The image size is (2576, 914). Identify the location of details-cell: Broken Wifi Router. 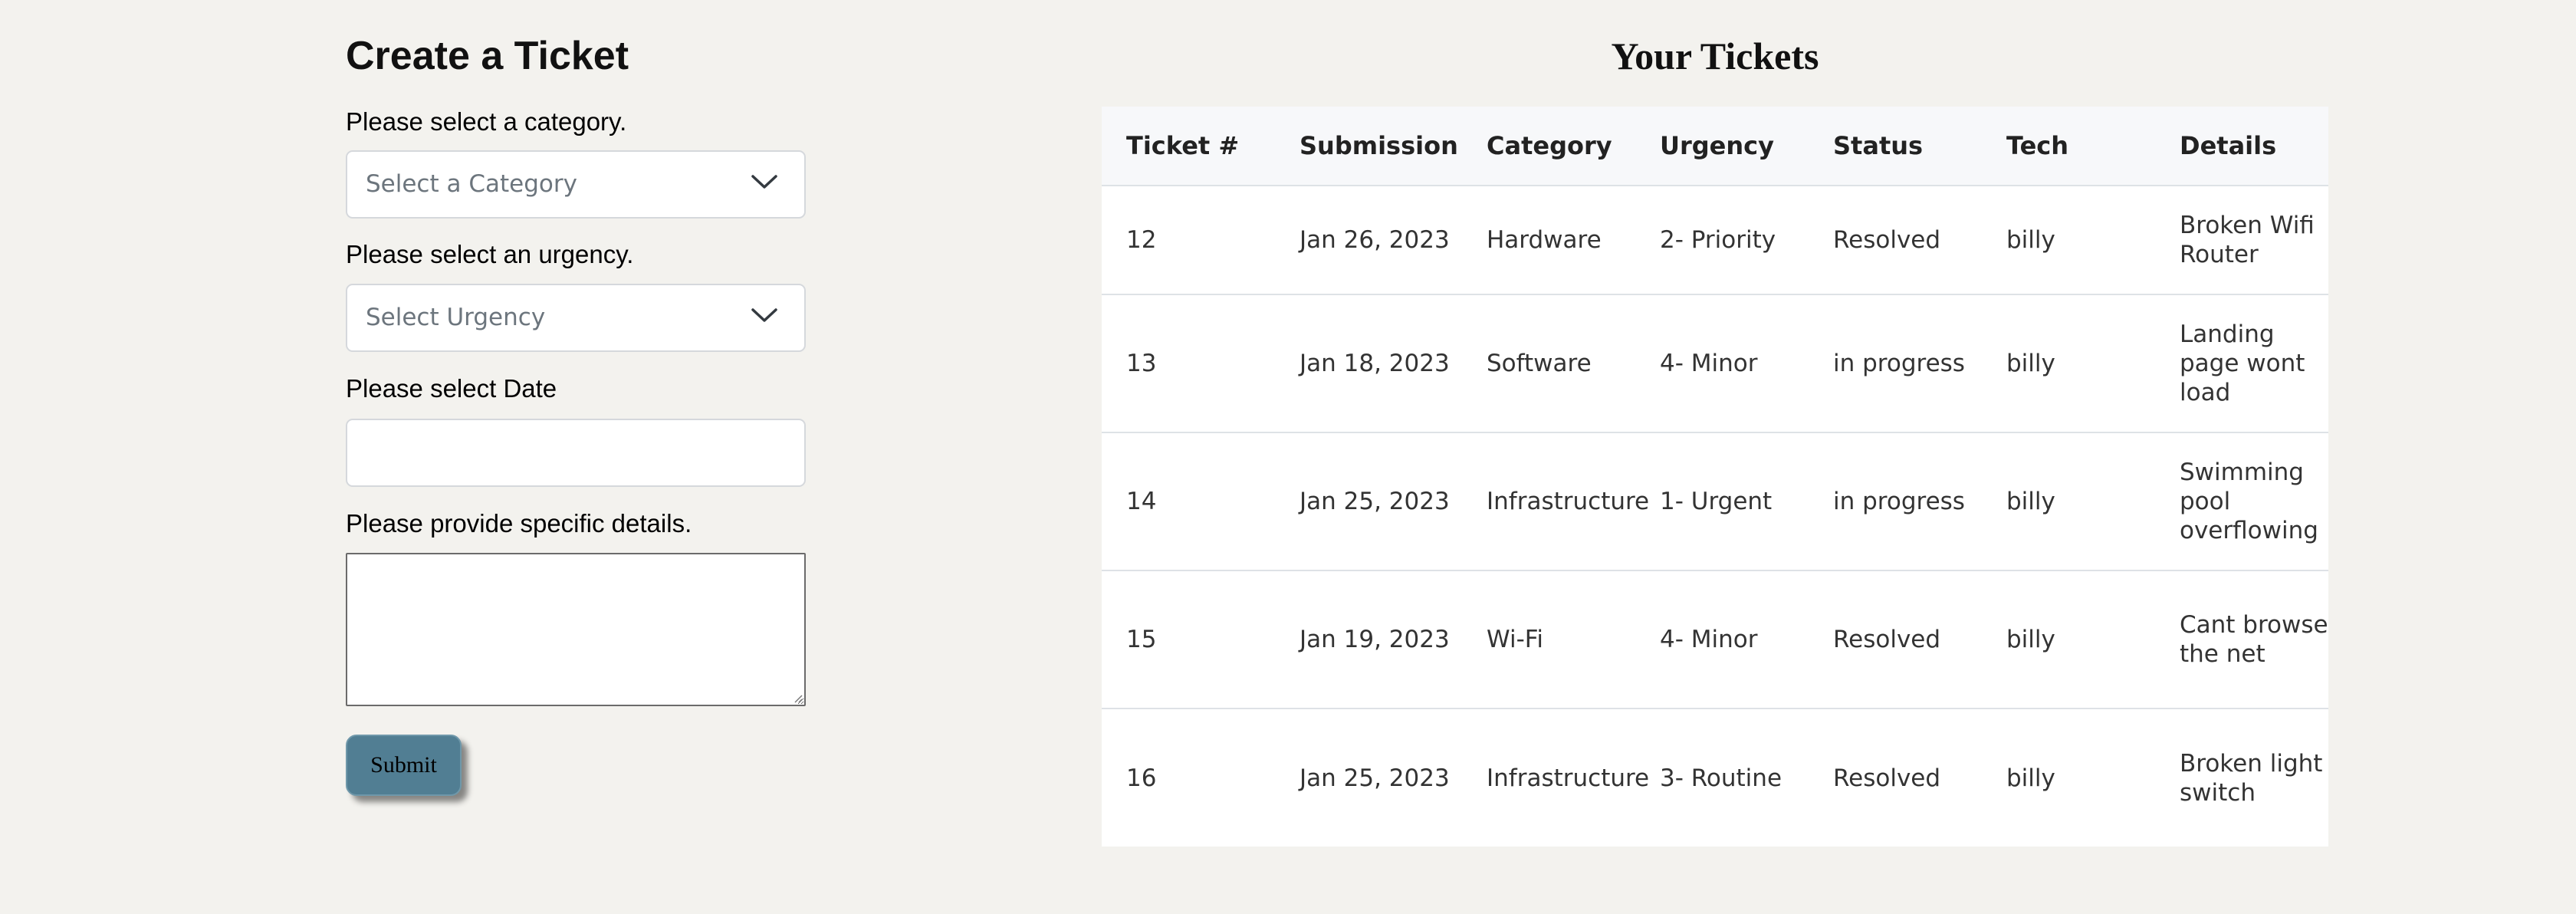
(2241, 240).